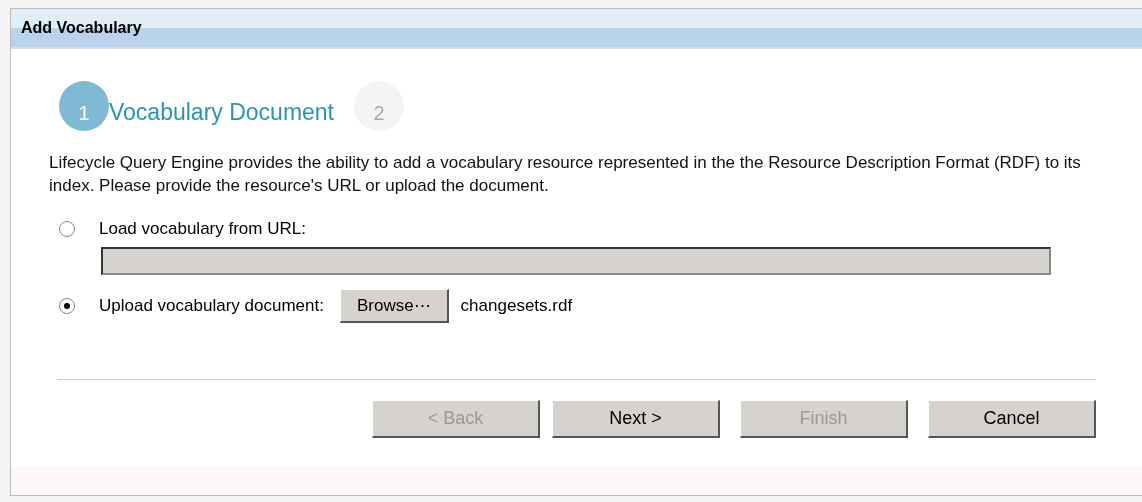 Image resolution: width=1142 pixels, height=502 pixels. Describe the element at coordinates (394, 306) in the screenshot. I see `browse-button: Browse⋯` at that location.